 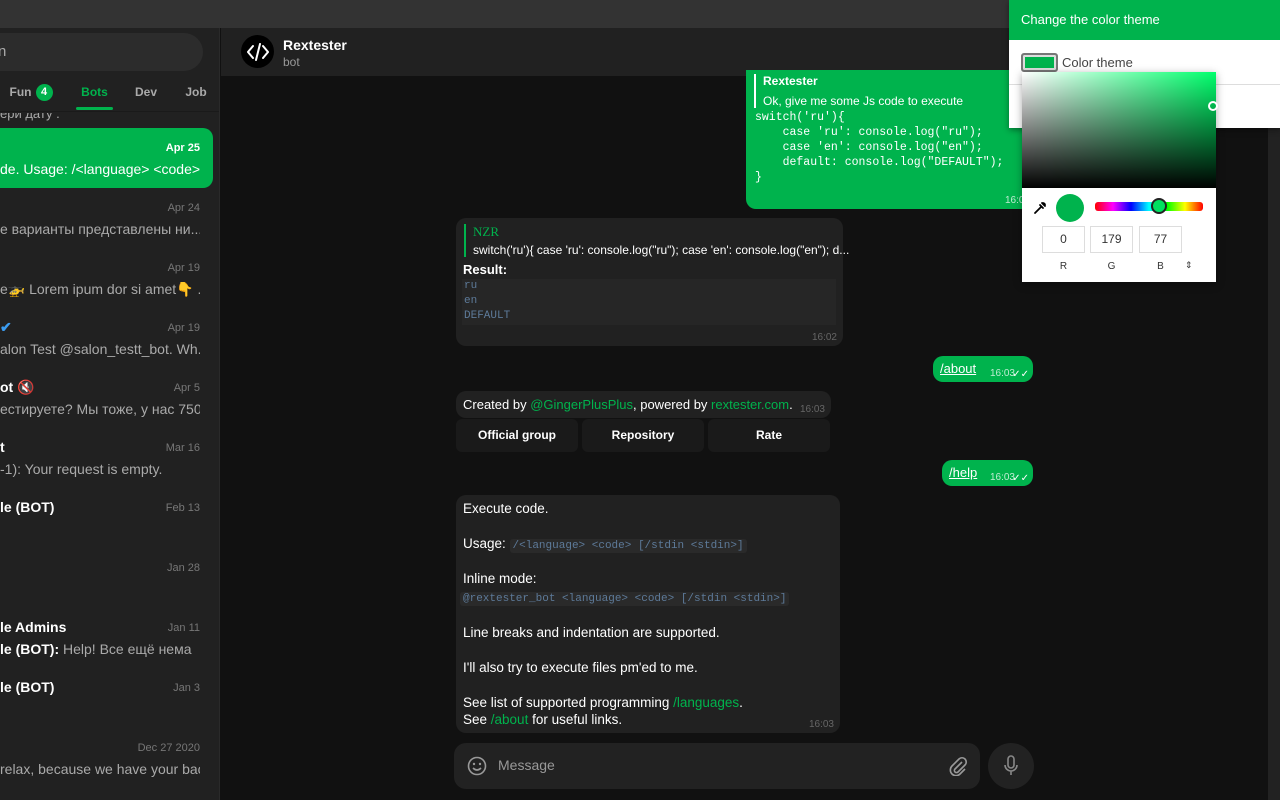 I want to click on unread-badge: 4, so click(x=44, y=92).